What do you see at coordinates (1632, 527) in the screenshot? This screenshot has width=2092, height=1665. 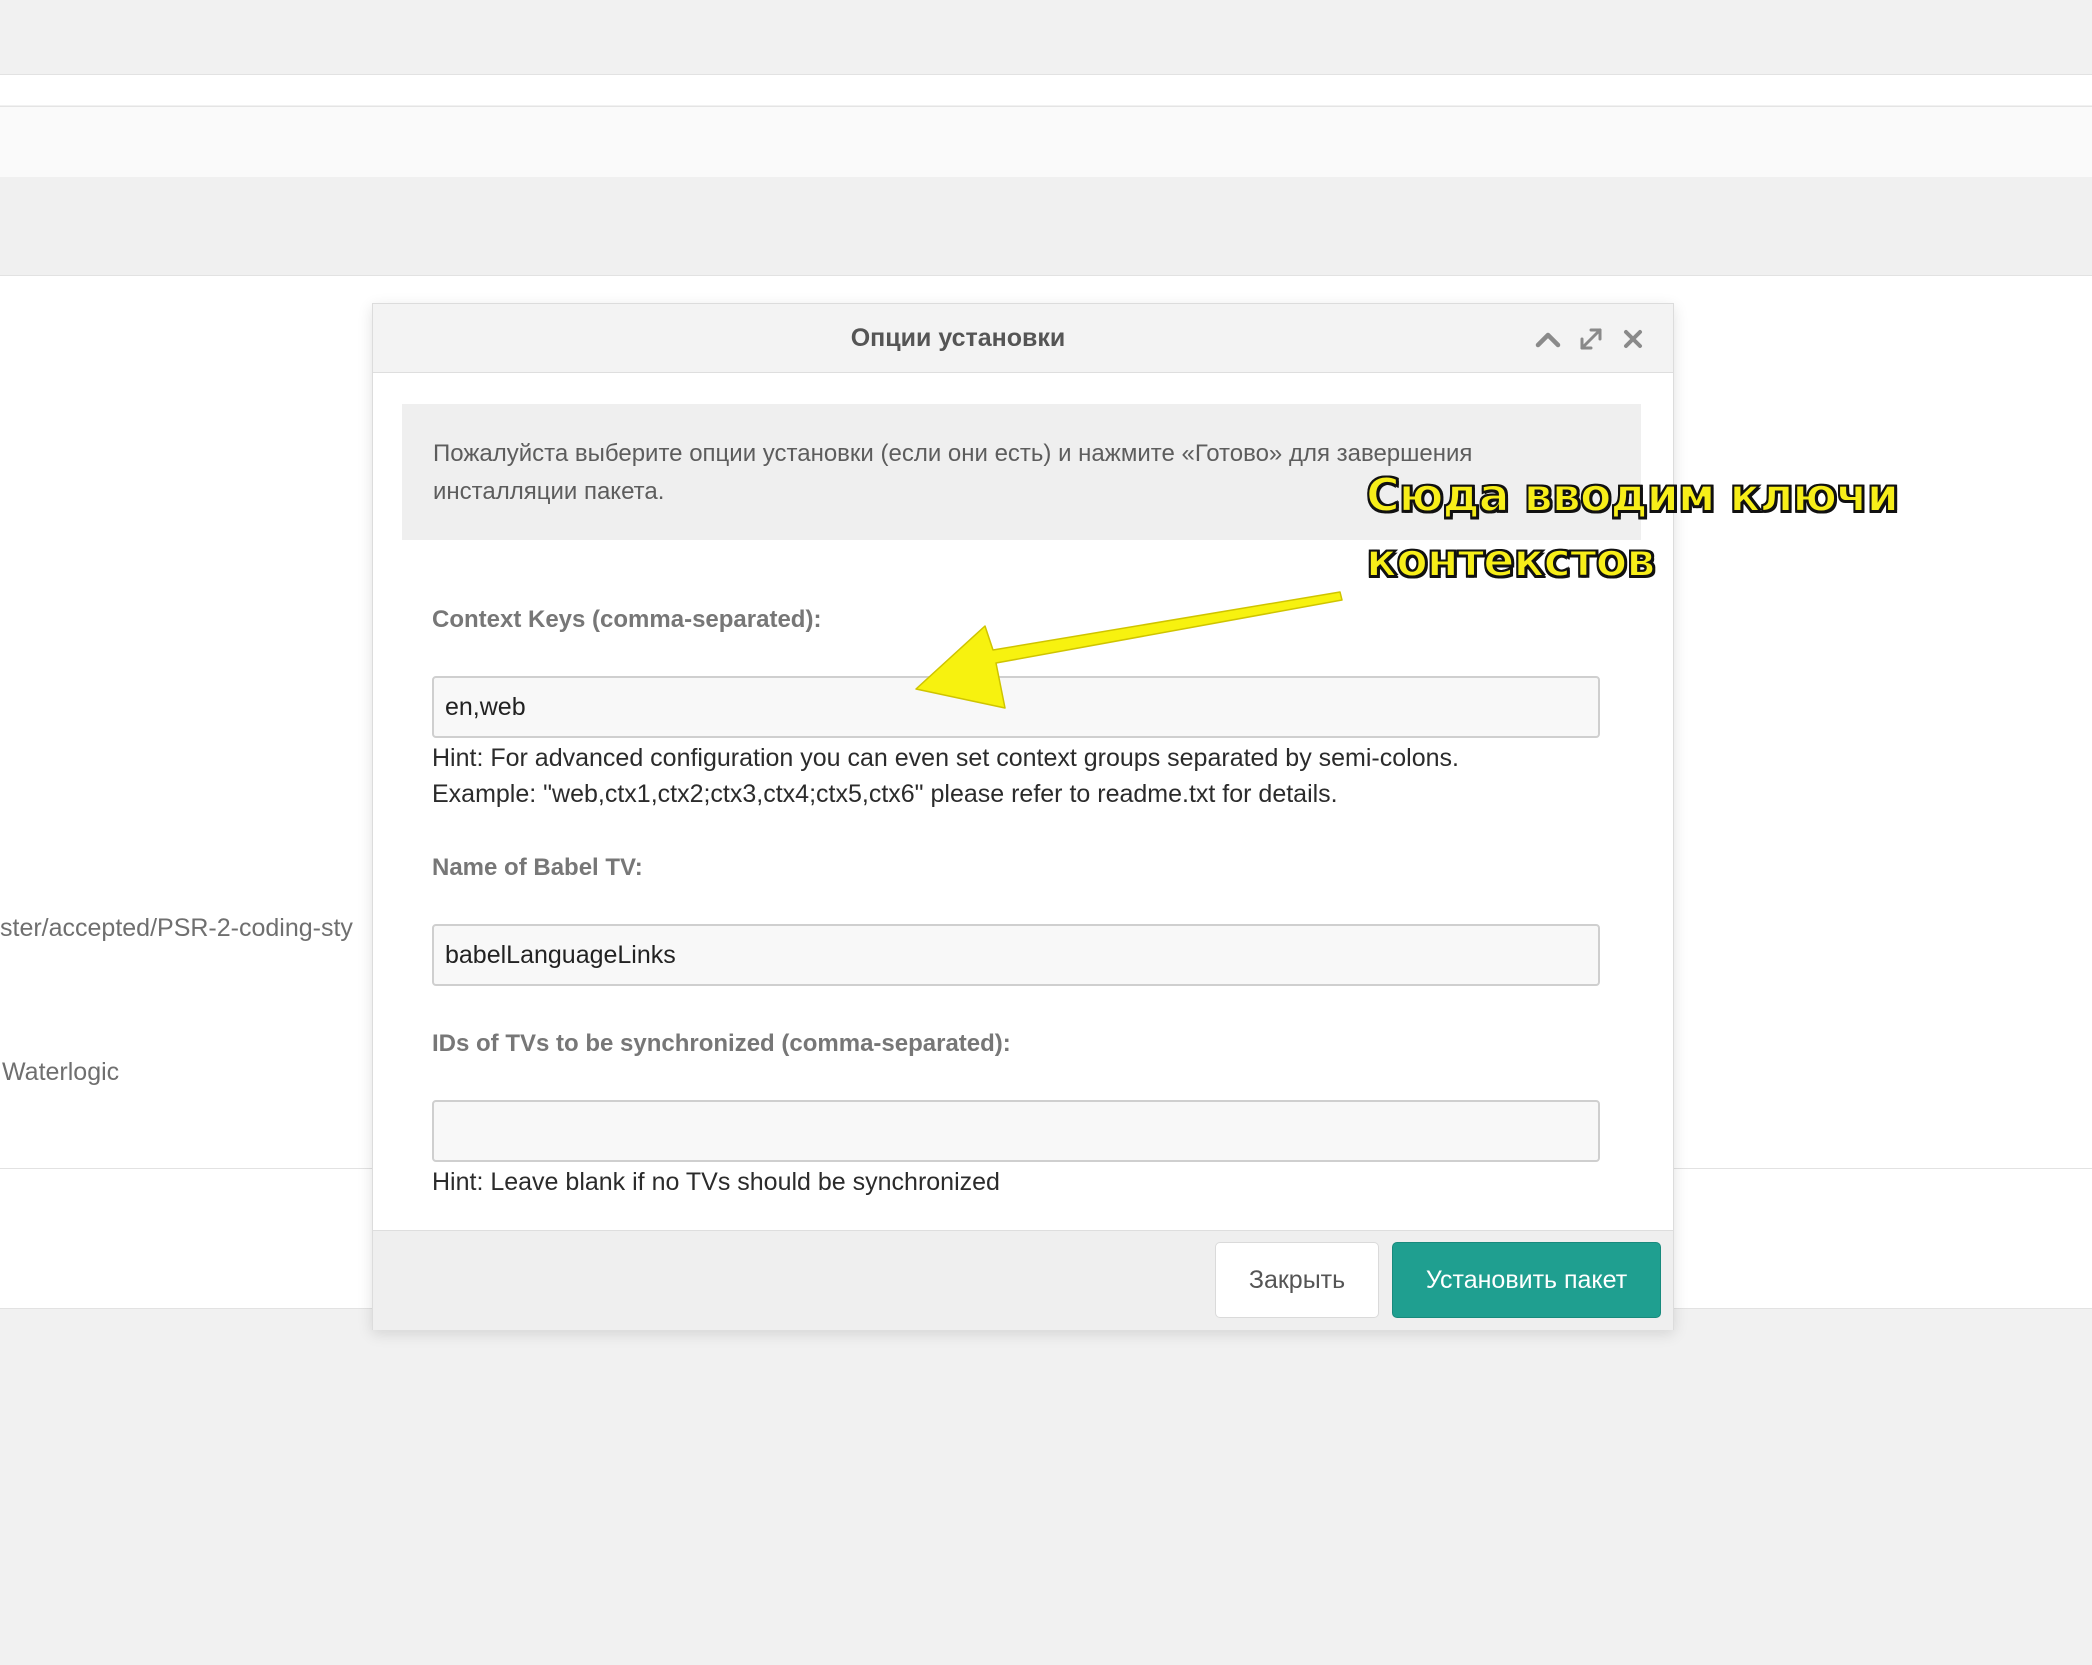 I see `annotation-caption: Сюда вводим ключи контекстов` at bounding box center [1632, 527].